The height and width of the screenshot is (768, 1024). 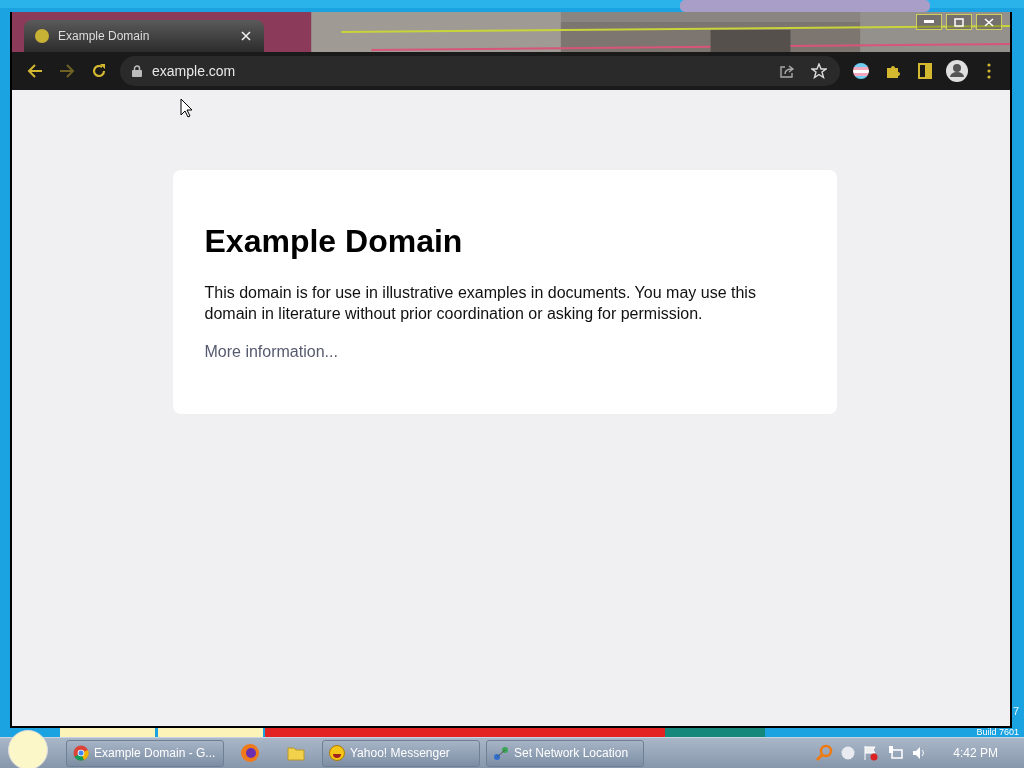 I want to click on address-bar: example.com, so click(x=480, y=71).